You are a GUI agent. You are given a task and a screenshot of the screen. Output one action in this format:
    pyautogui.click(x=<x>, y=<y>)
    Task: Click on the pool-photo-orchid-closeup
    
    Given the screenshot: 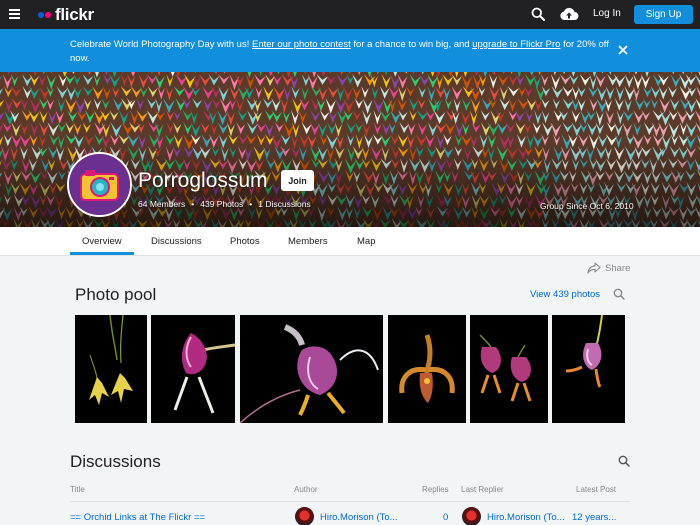 What is the action you would take?
    pyautogui.click(x=311, y=369)
    